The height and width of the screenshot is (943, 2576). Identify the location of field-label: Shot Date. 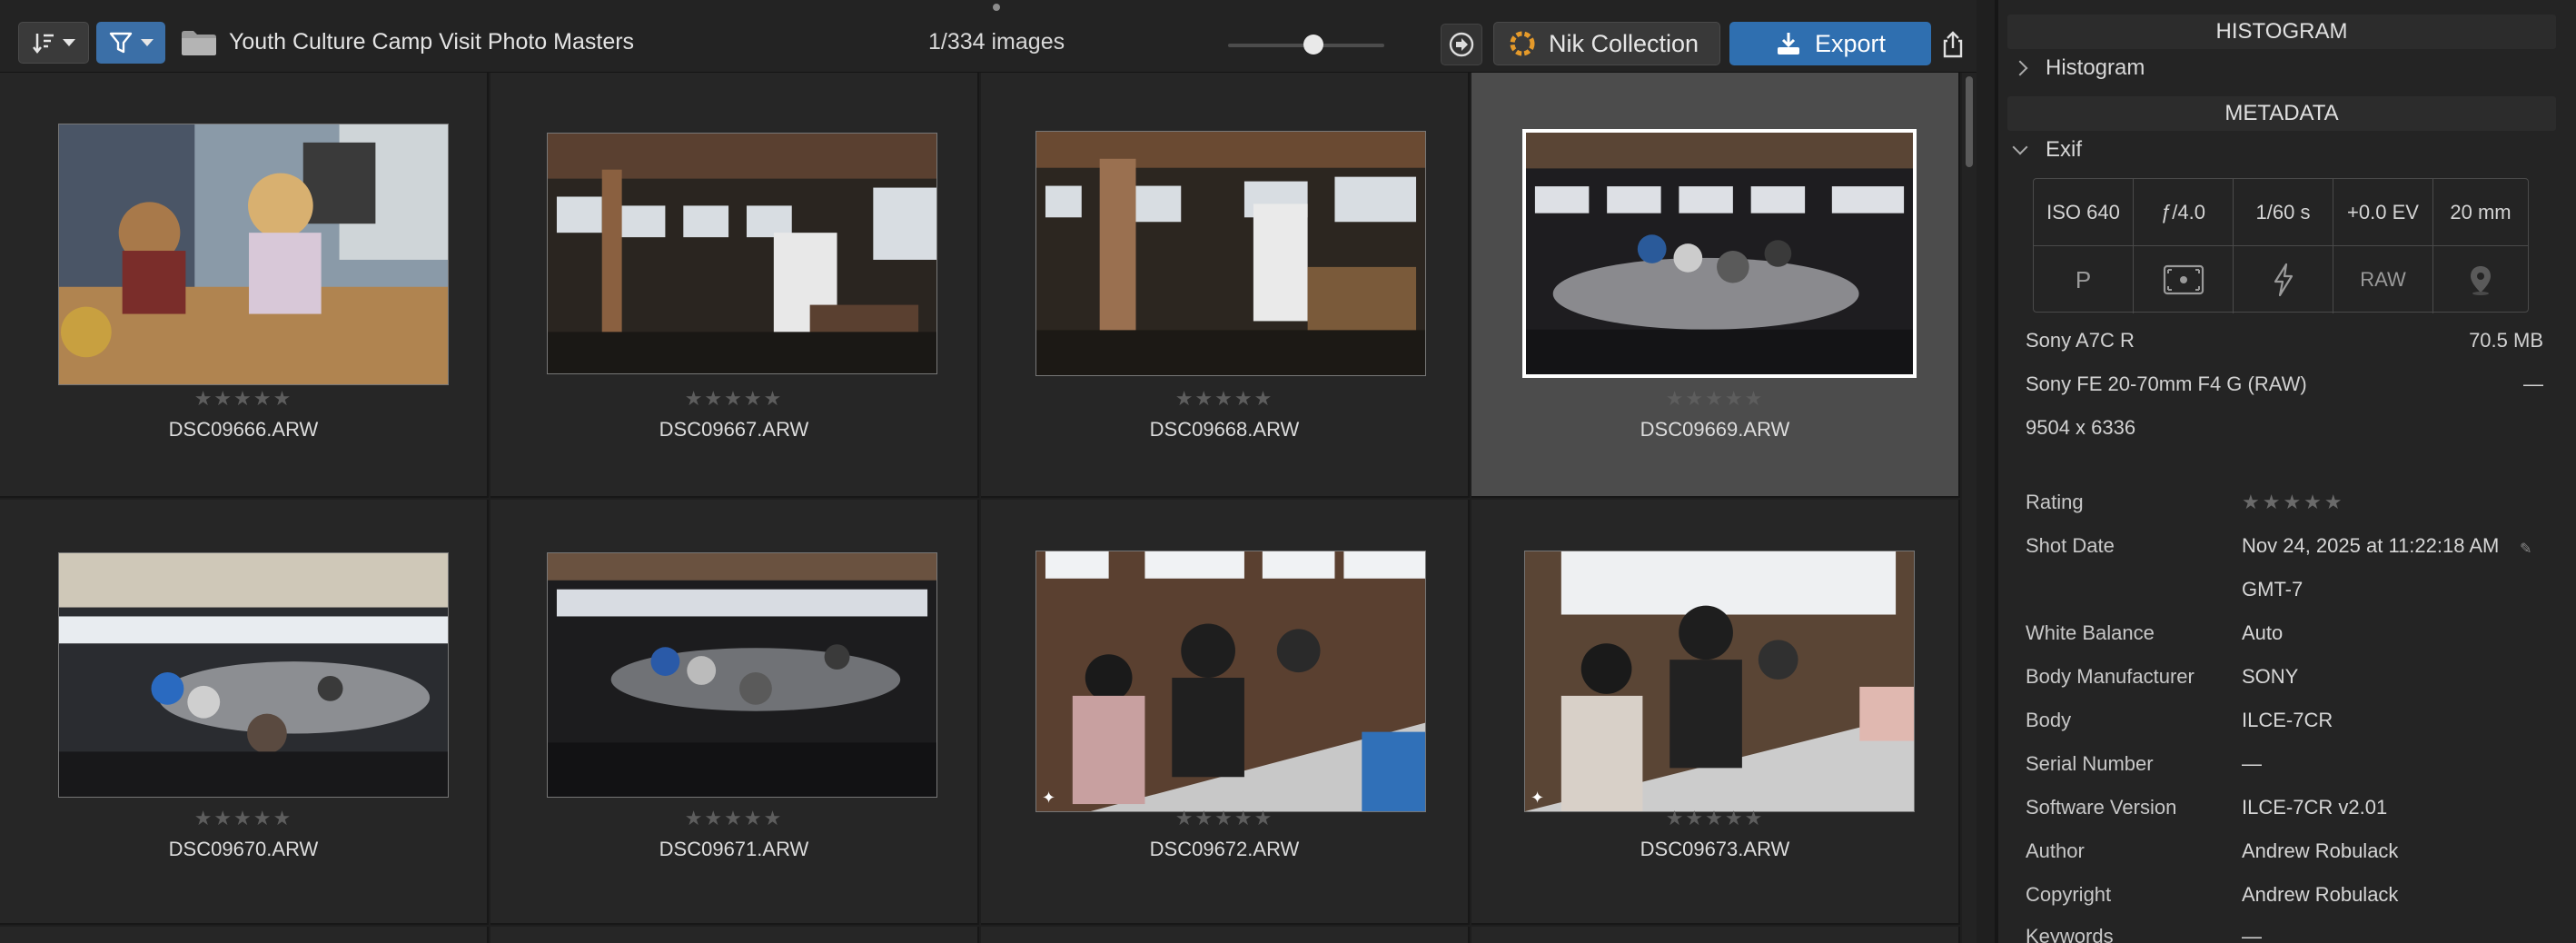
(2070, 545).